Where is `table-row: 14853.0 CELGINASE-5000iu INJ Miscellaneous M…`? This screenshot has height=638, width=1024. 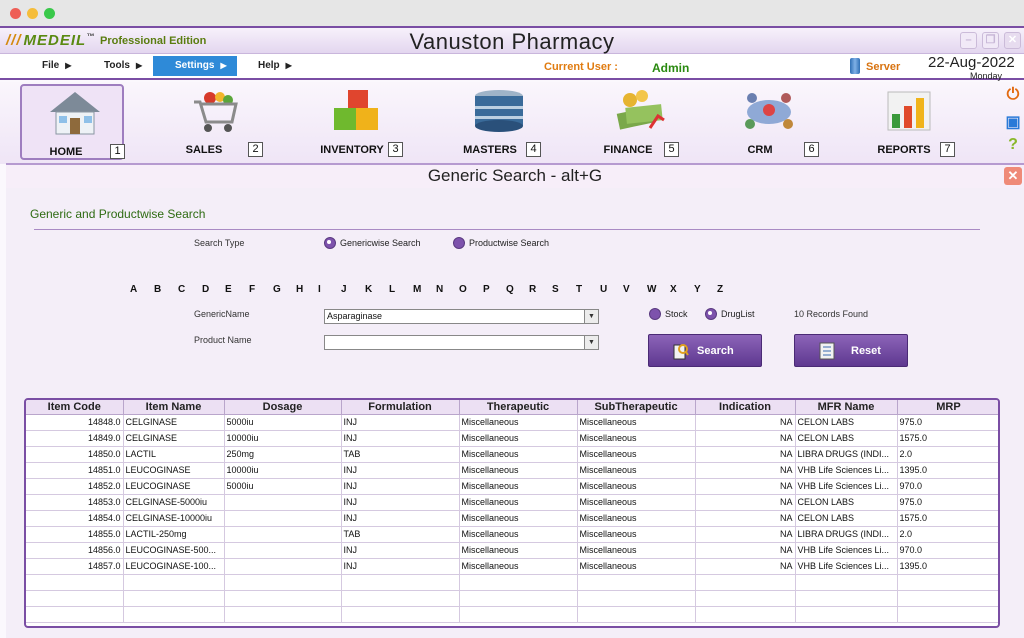
table-row: 14853.0 CELGINASE-5000iu INJ Miscellaneous M… is located at coordinates (512, 502).